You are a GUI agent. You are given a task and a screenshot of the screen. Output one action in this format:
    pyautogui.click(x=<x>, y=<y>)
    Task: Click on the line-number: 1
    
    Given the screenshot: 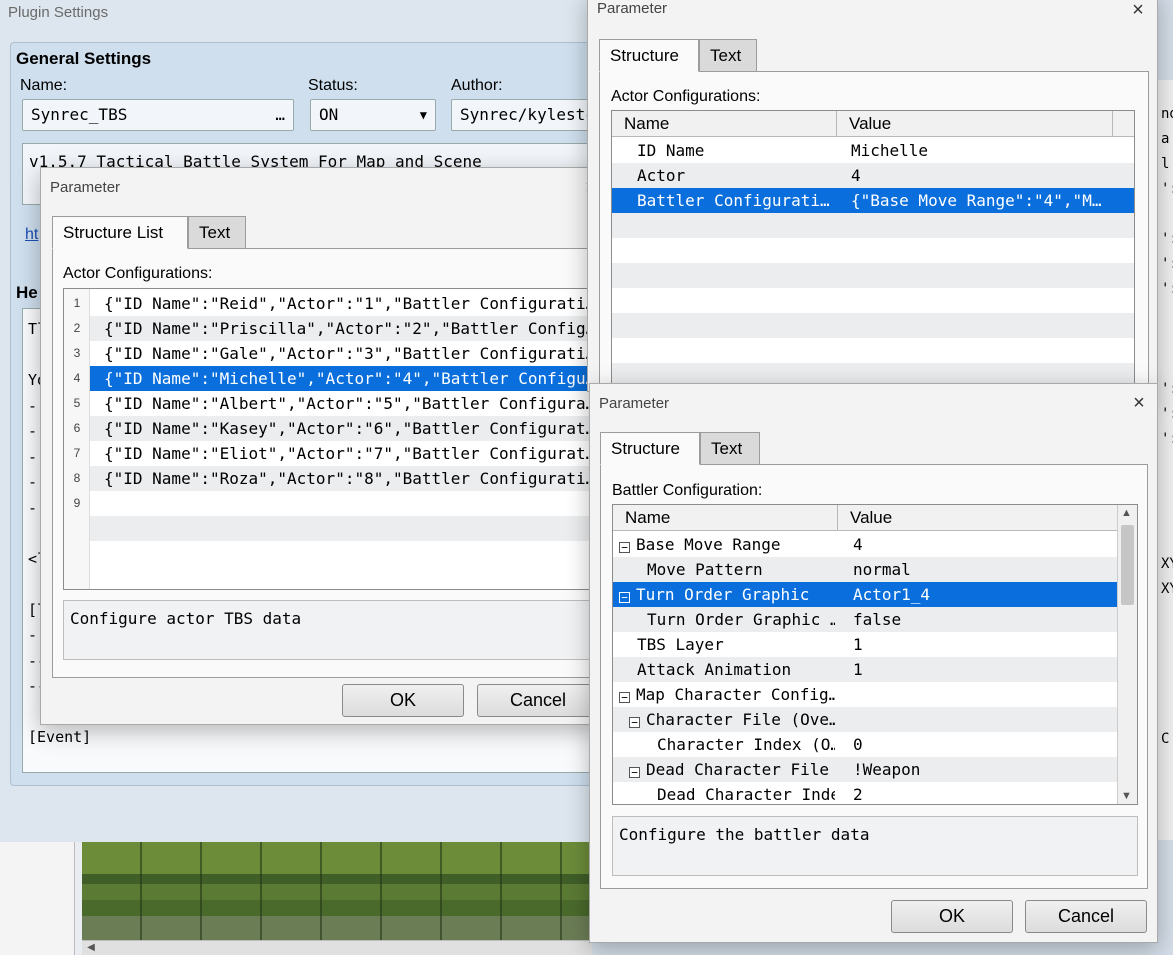 What is the action you would take?
    pyautogui.click(x=77, y=303)
    